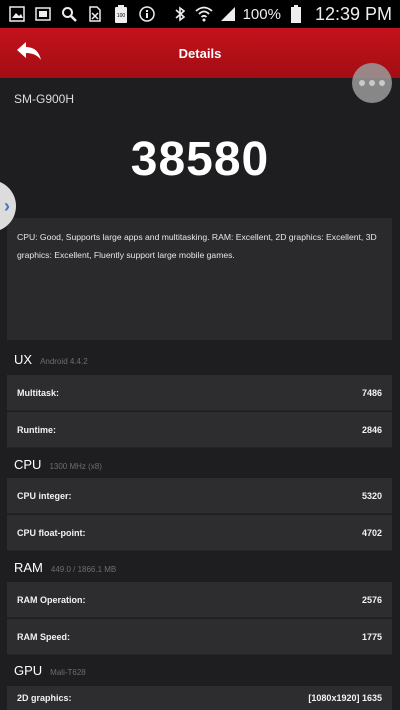  Describe the element at coordinates (44, 99) in the screenshot. I see `device-model: SM-G900H` at that location.